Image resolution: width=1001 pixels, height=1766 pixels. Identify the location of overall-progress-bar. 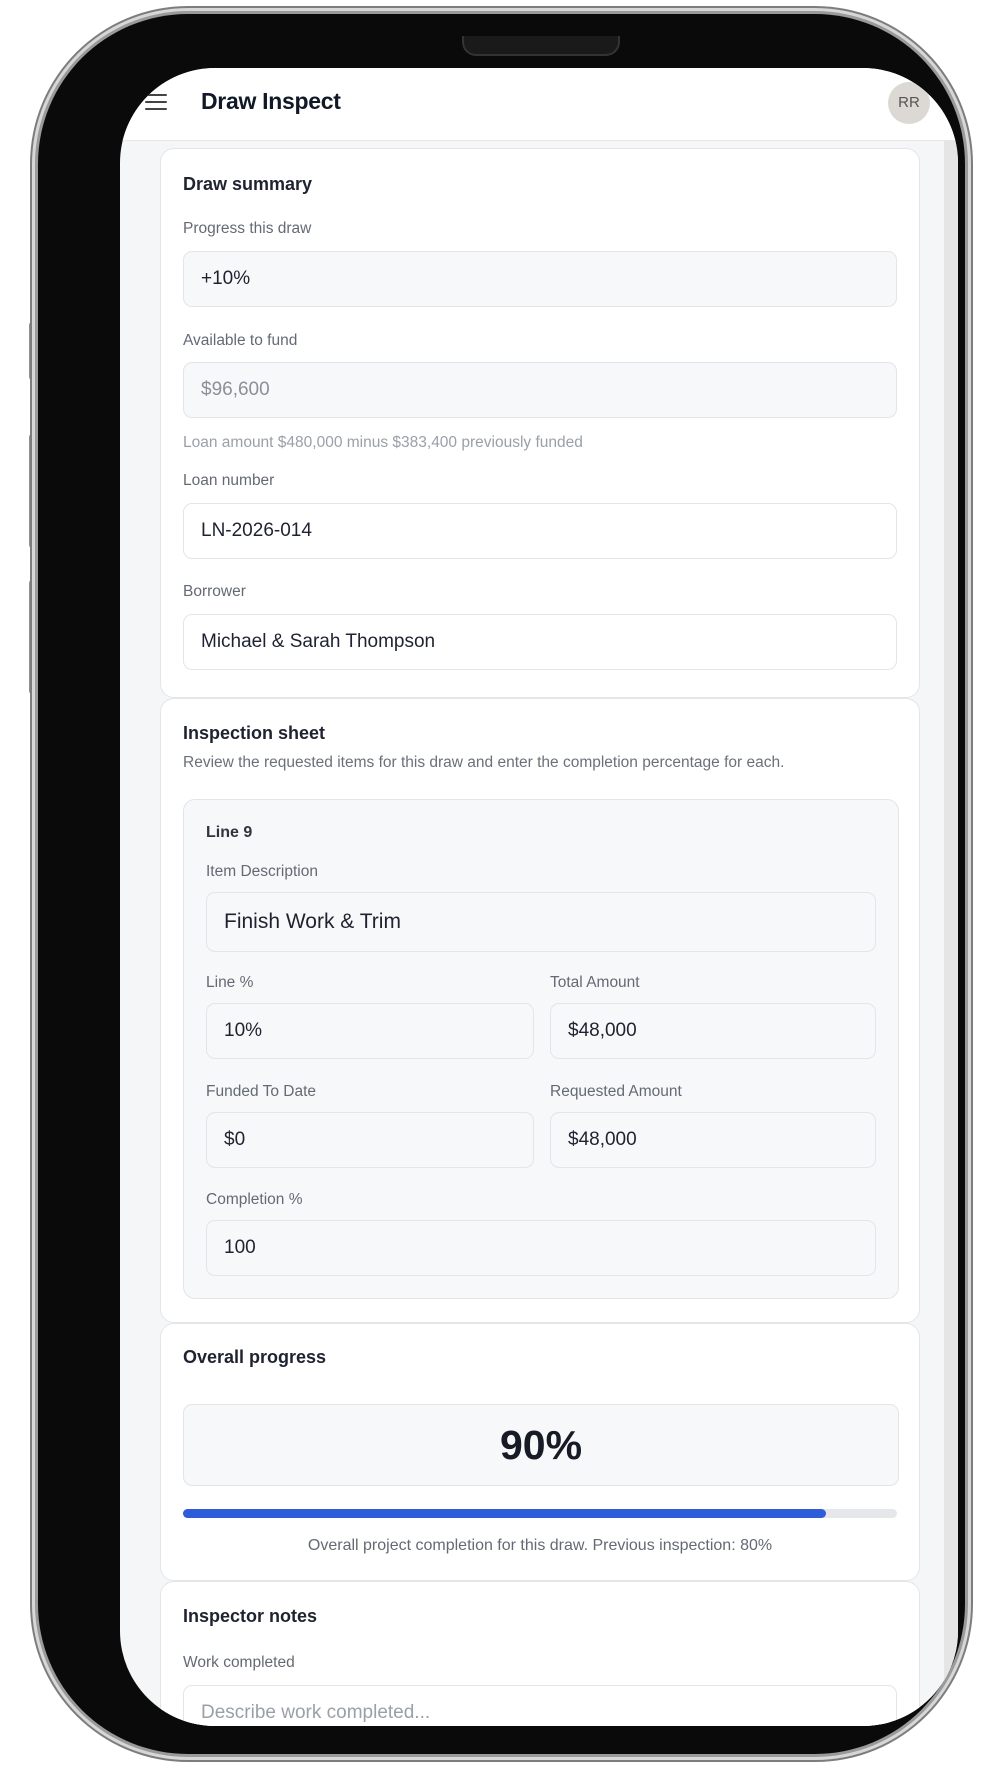
(540, 1513).